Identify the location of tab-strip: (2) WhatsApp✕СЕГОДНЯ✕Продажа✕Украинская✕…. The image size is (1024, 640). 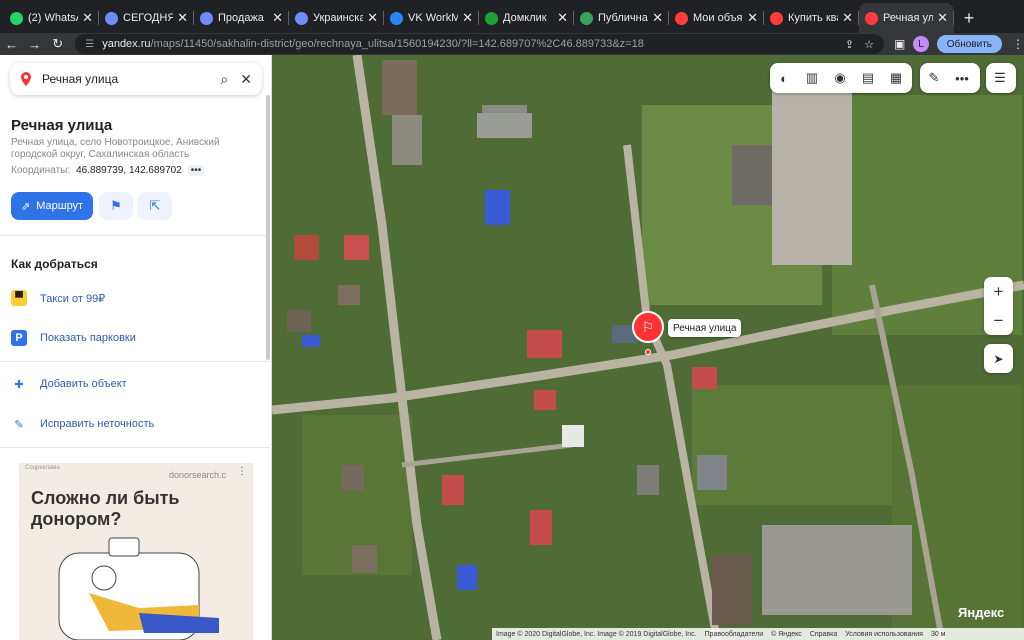
(512, 16).